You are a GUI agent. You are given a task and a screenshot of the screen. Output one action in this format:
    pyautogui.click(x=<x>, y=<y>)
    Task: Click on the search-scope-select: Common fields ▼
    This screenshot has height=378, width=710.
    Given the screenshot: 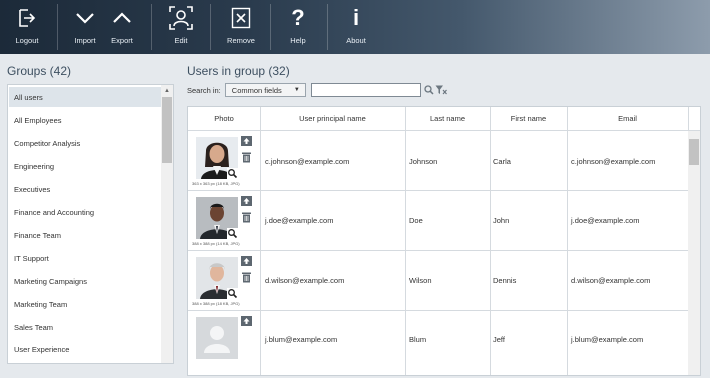 What is the action you would take?
    pyautogui.click(x=265, y=90)
    